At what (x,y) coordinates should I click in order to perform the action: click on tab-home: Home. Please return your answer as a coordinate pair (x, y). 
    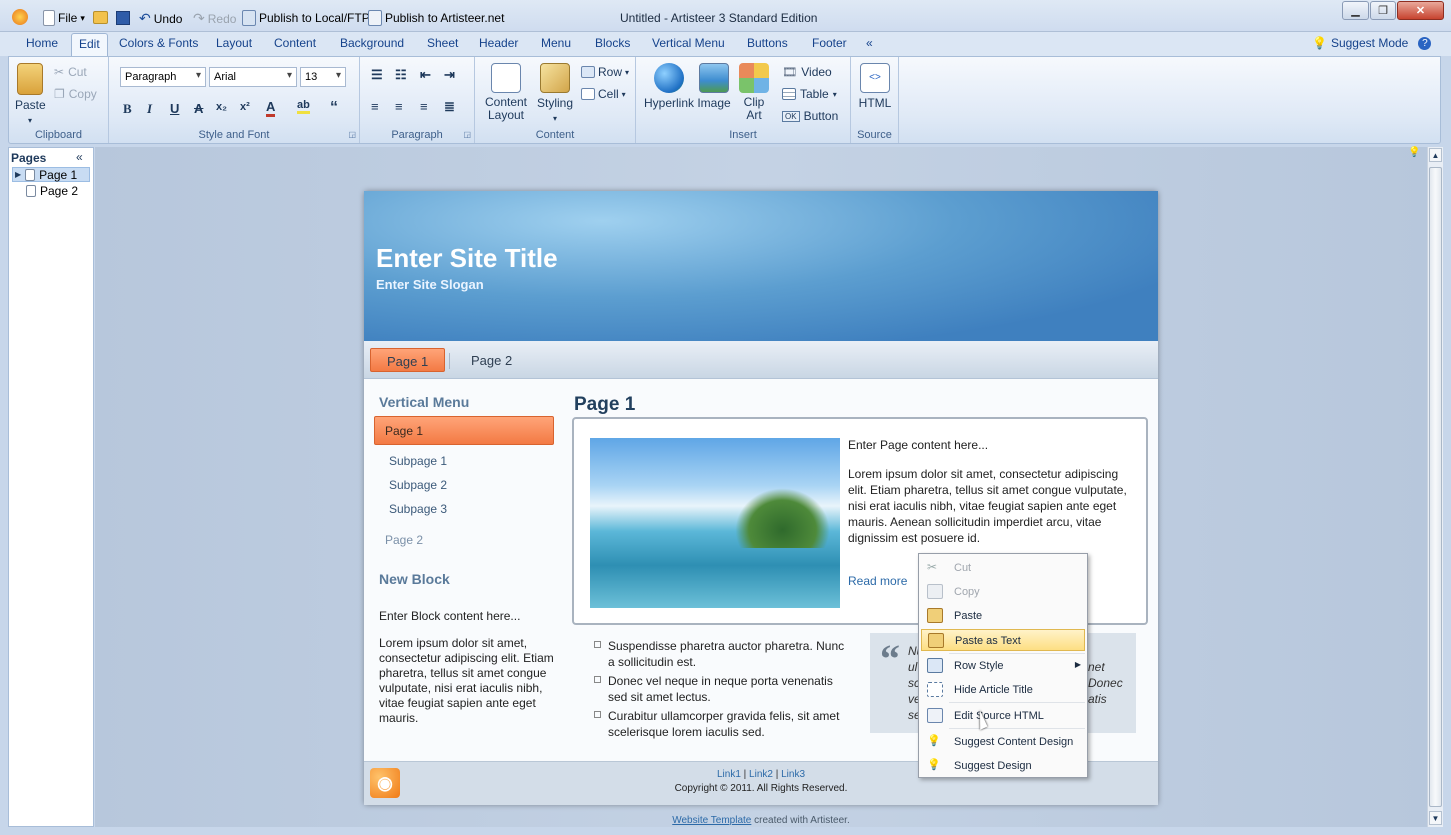
    Looking at the image, I should click on (42, 43).